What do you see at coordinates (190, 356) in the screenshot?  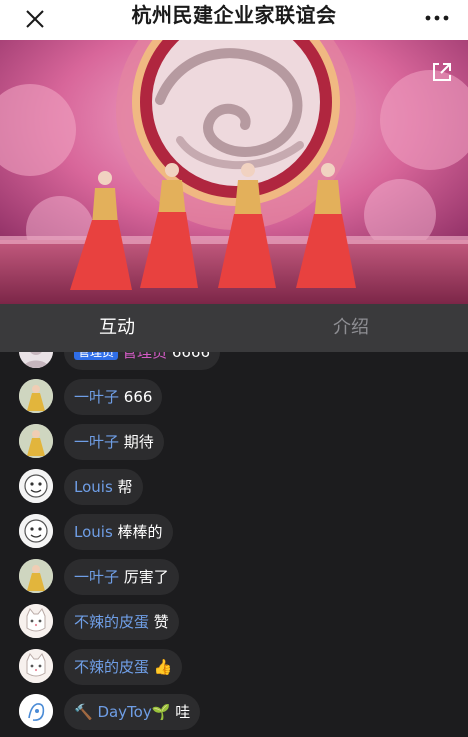 I see `comment-text: 6666` at bounding box center [190, 356].